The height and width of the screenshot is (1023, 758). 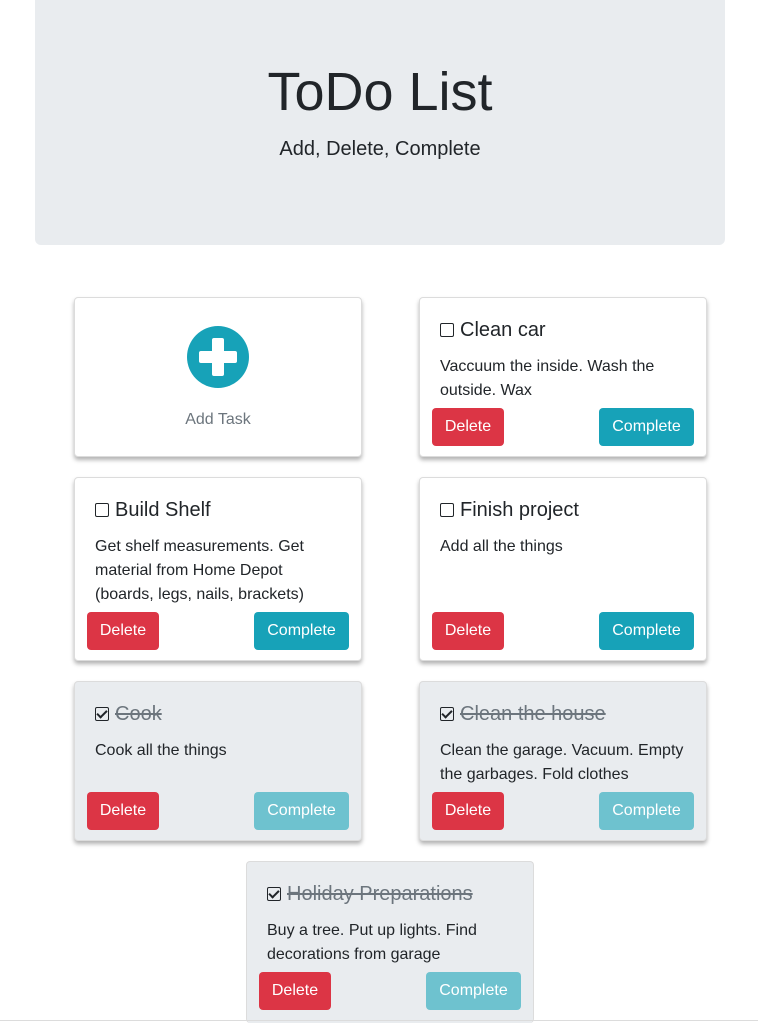 I want to click on task-title: Clean the house, so click(x=523, y=714).